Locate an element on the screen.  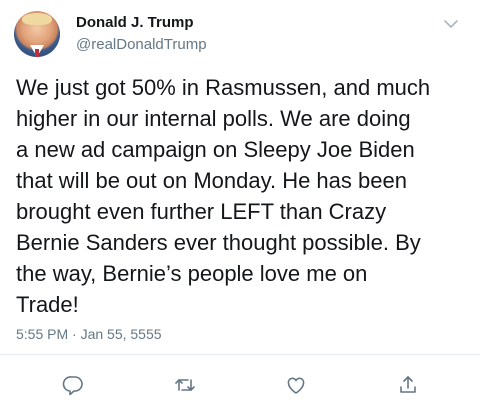
avatar is located at coordinates (37, 34).